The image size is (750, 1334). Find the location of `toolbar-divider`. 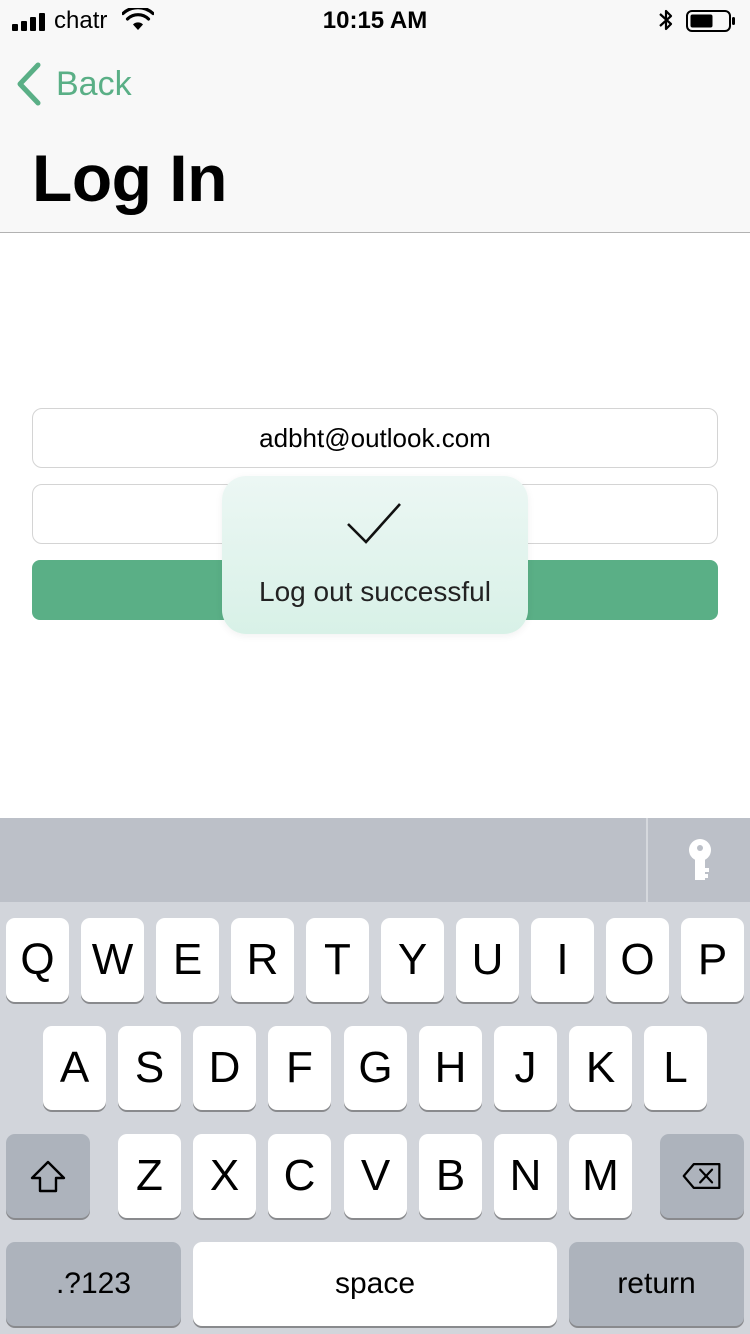

toolbar-divider is located at coordinates (647, 860).